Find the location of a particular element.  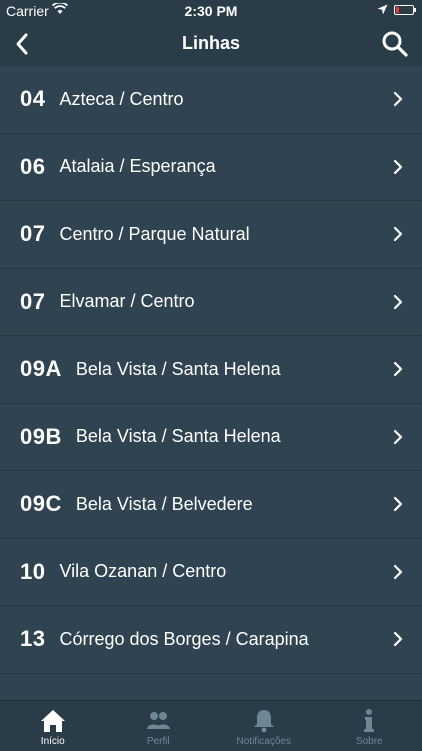

search-icon is located at coordinates (395, 44).